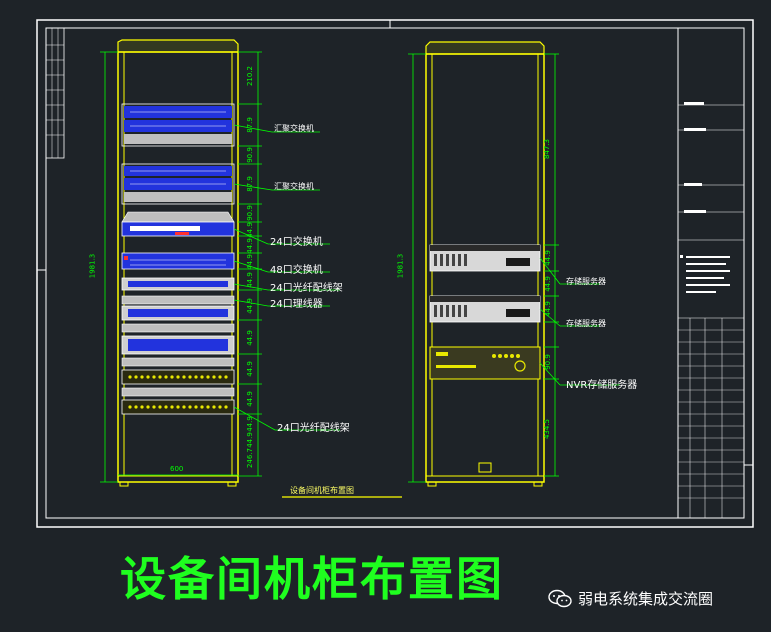  I want to click on dim-l-15: 246.7, so click(250, 458).